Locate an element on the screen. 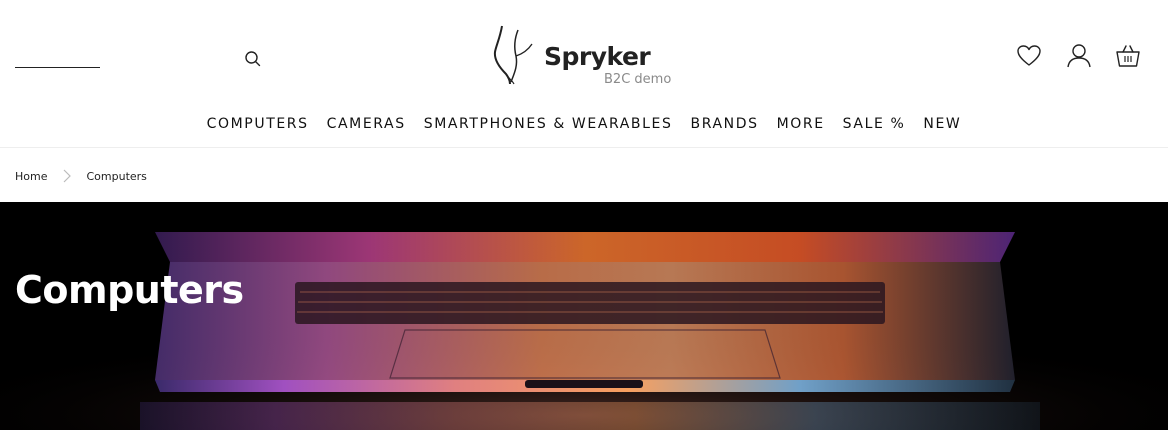  breadcrumb-home: Home is located at coordinates (31, 176).